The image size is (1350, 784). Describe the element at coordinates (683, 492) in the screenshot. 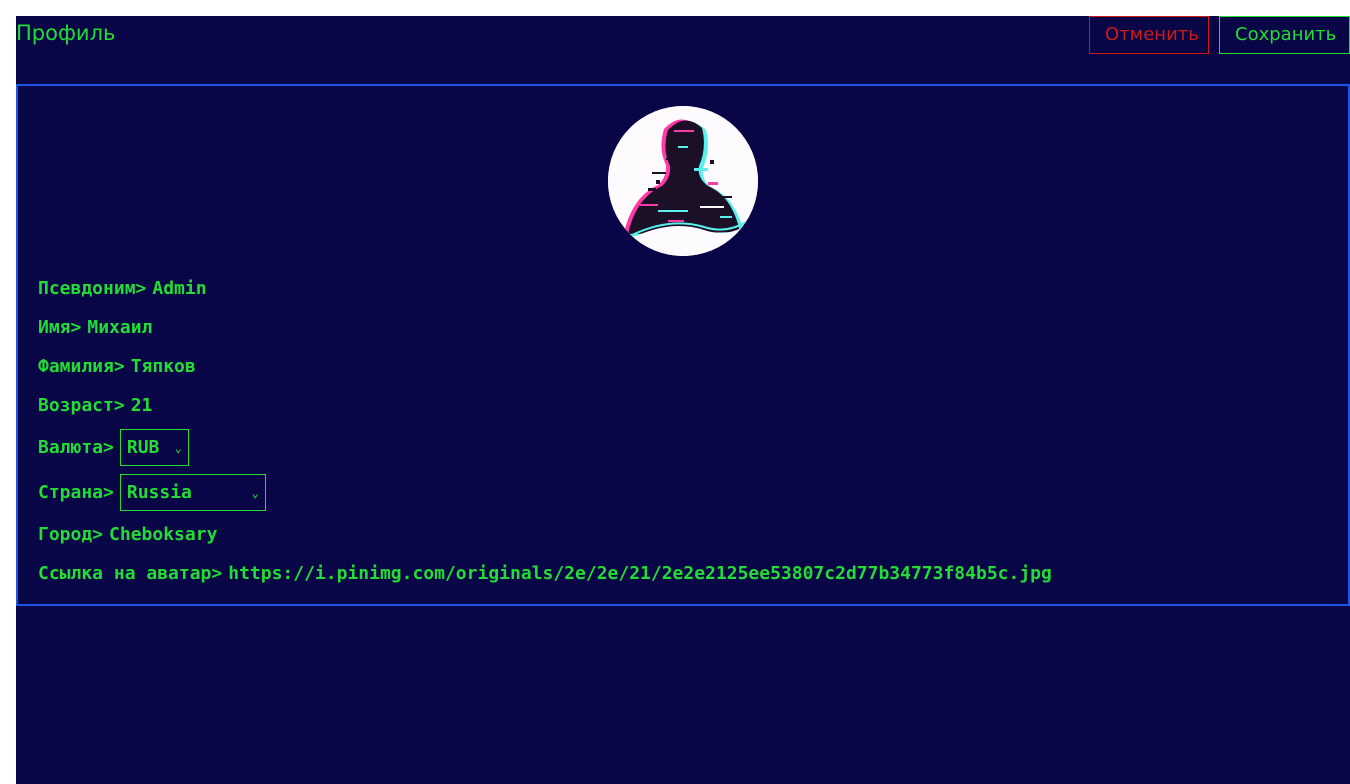

I see `field-country: Страна> Russia ⌄` at that location.